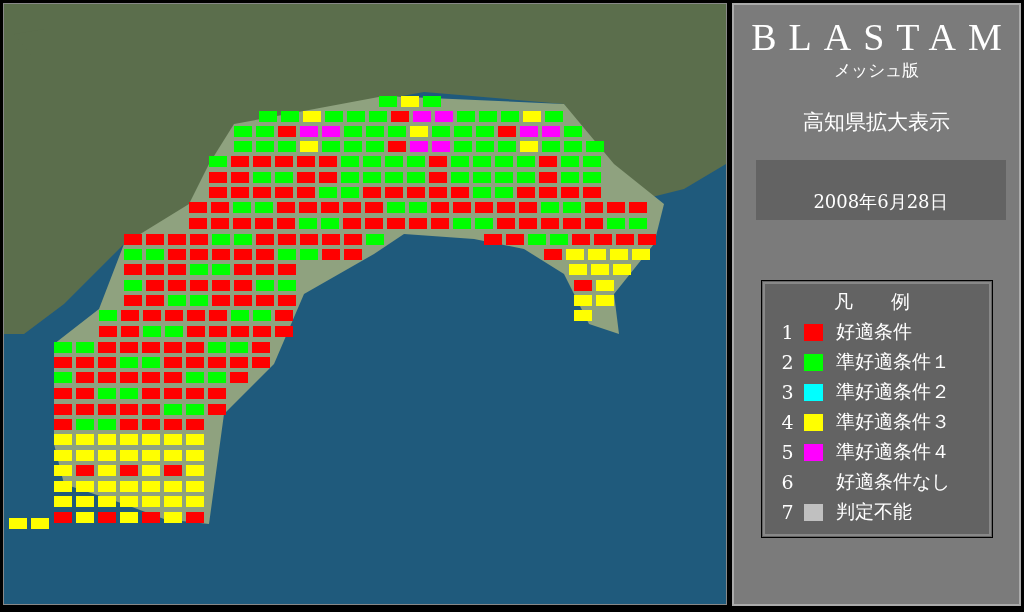 The width and height of the screenshot is (1024, 612). I want to click on app-subtitle: メッシュ版, so click(876, 70).